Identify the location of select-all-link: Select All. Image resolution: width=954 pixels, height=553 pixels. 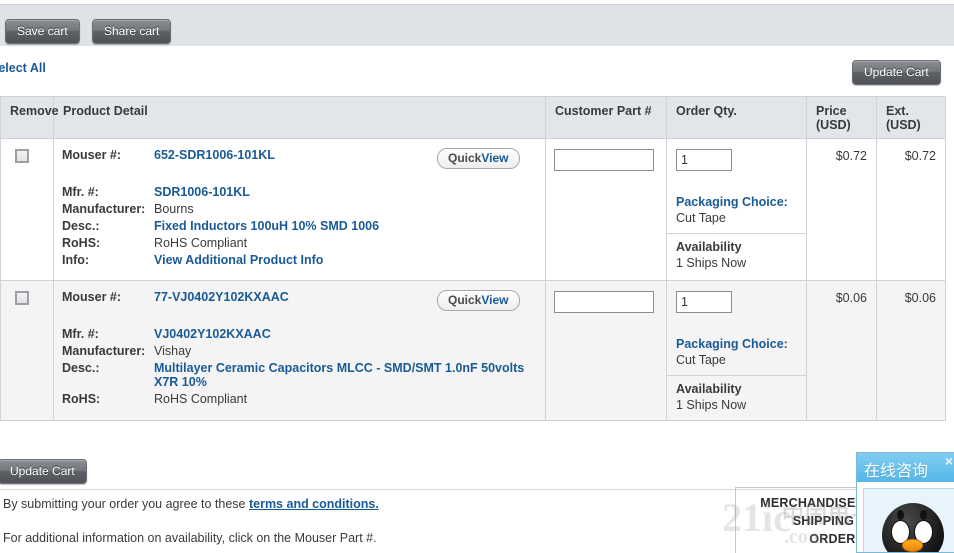
(23, 68).